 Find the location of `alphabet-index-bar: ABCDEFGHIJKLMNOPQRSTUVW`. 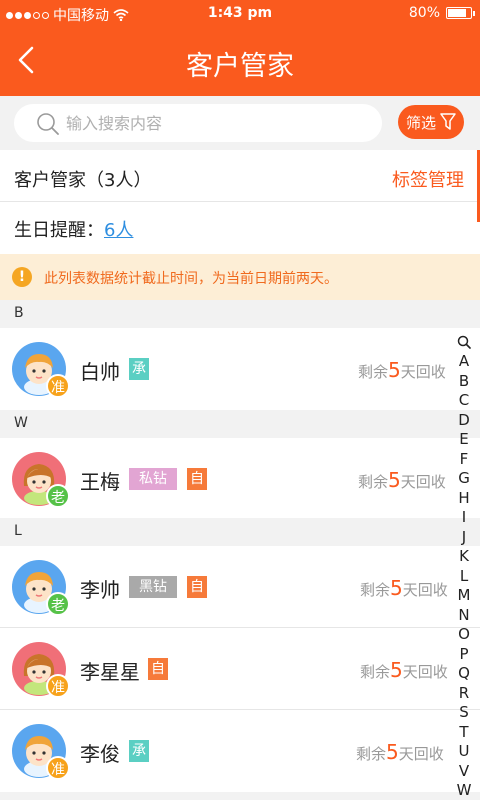

alphabet-index-bar: ABCDEFGHIJKLMNOPQRSTUVW is located at coordinates (464, 566).